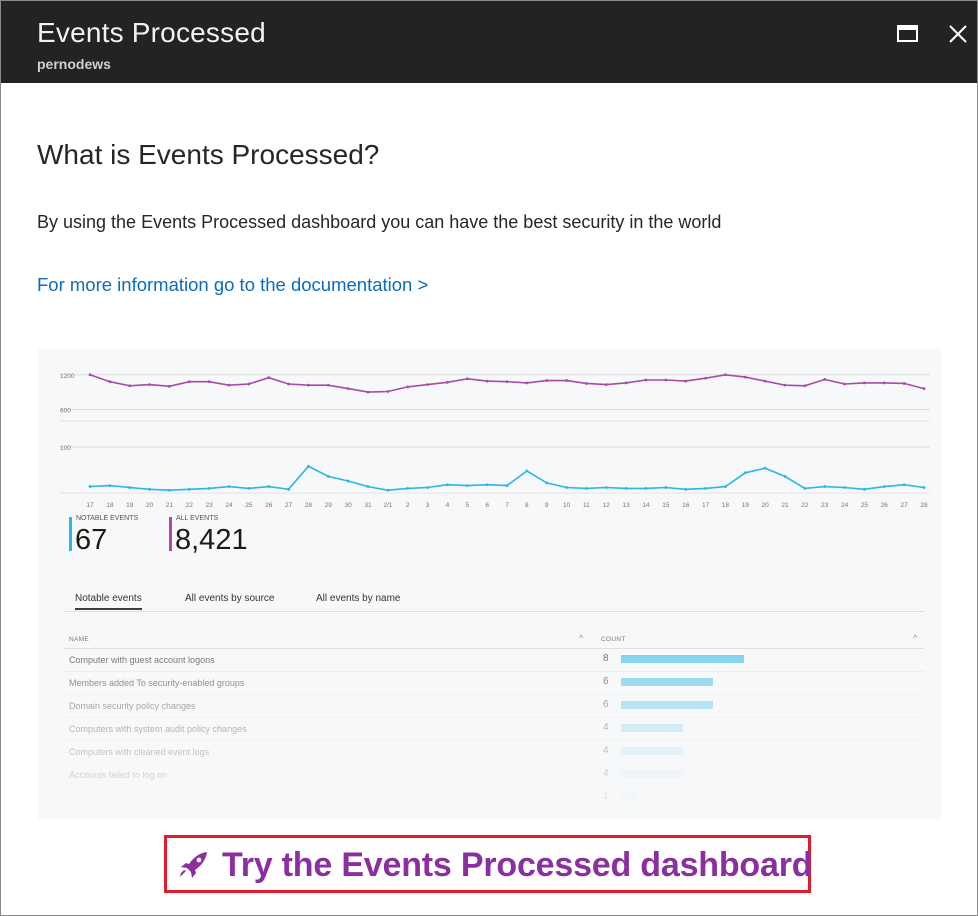 This screenshot has width=978, height=916. I want to click on all-events-value: 8,421, so click(211, 540).